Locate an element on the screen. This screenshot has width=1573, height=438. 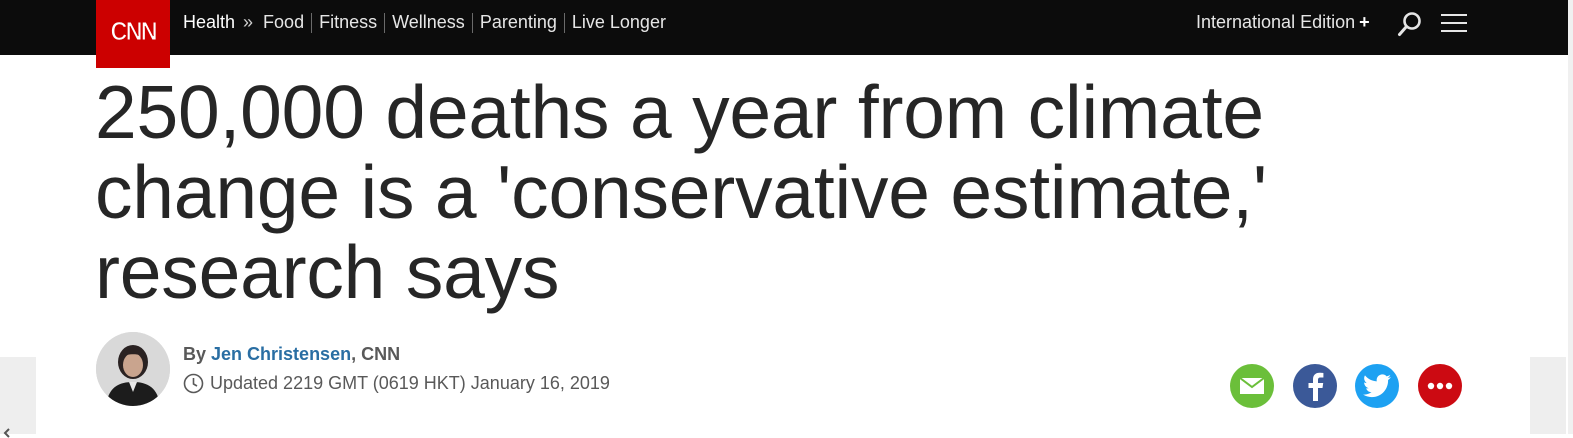
cnn-logo: CNN is located at coordinates (133, 34).